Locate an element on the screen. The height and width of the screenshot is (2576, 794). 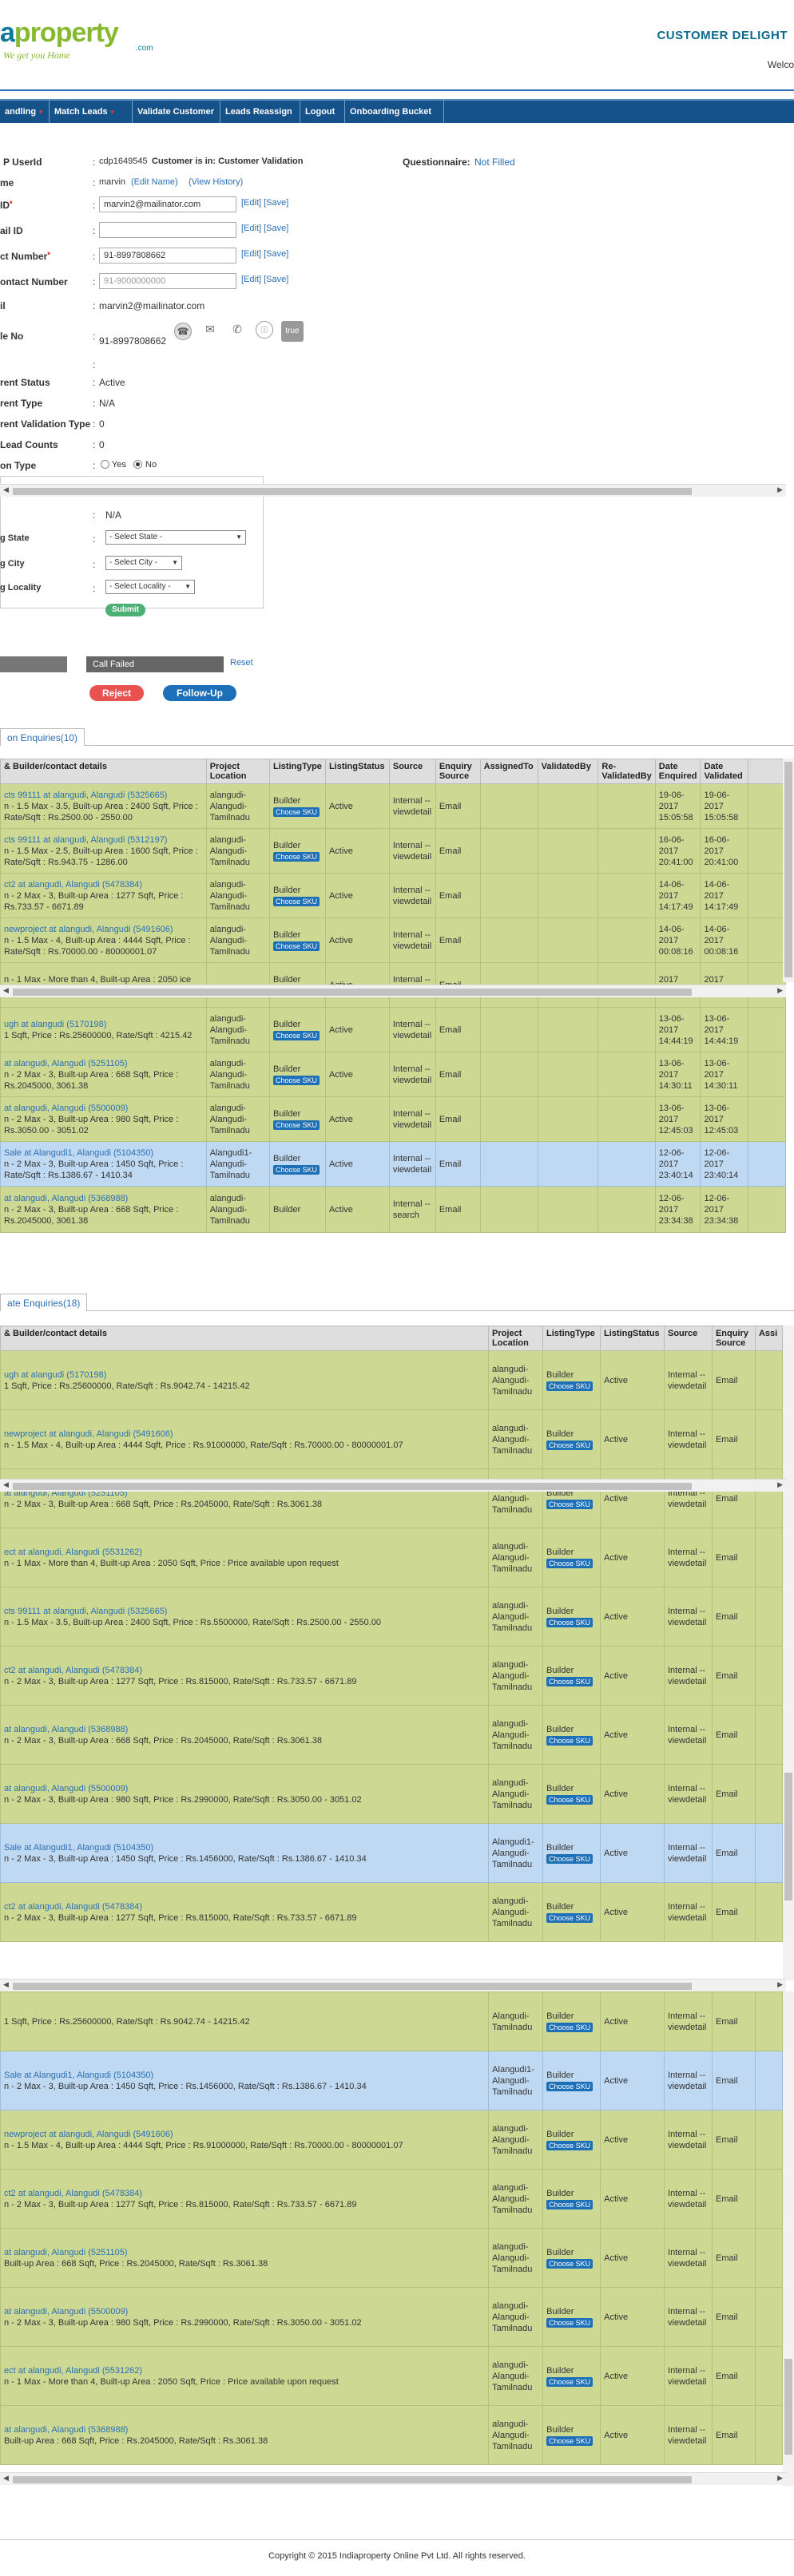
locality-select: - Select Locality - is located at coordinates (150, 587).